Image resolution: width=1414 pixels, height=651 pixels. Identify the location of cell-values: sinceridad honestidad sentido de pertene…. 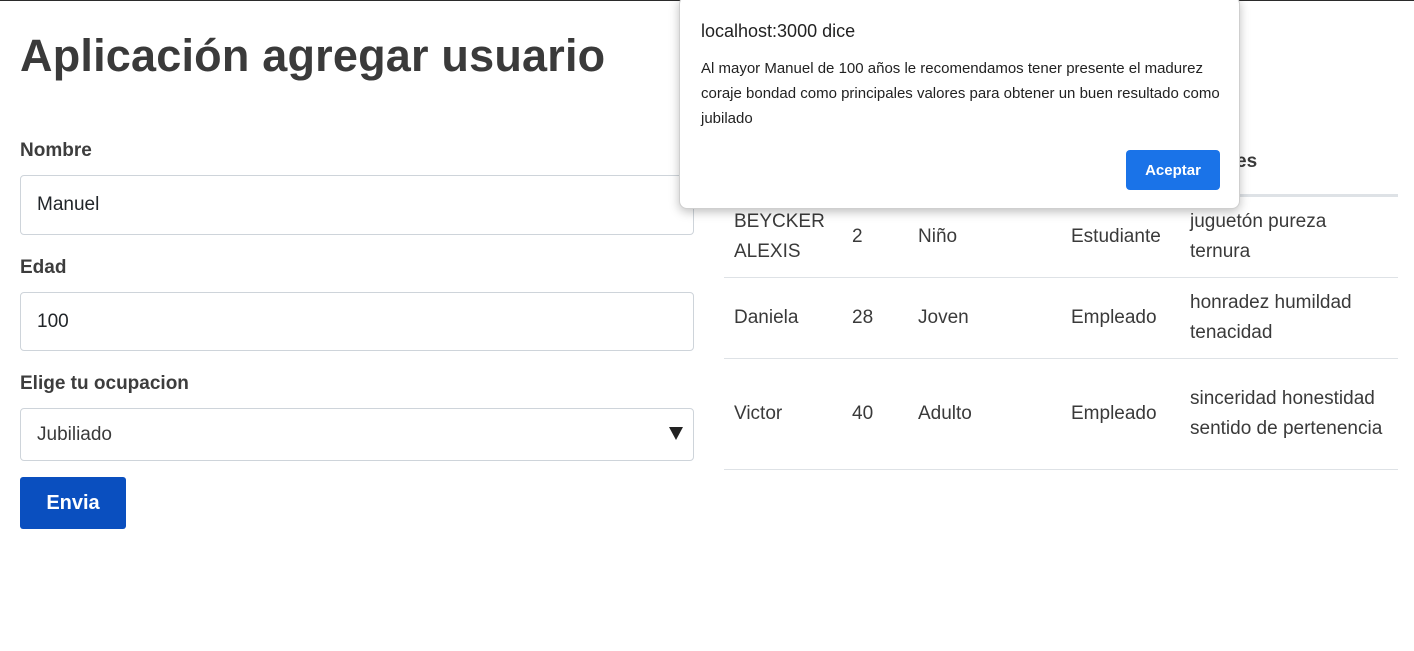
(1289, 414).